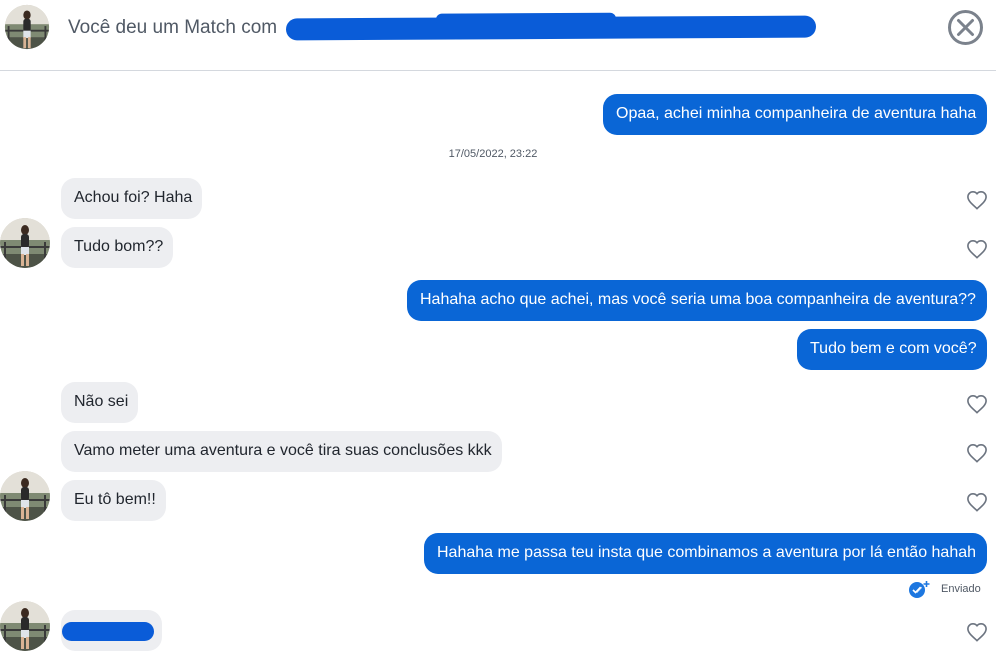 This screenshot has width=996, height=661. What do you see at coordinates (131, 198) in the screenshot?
I see `message-incoming: Achou foi? Haha` at bounding box center [131, 198].